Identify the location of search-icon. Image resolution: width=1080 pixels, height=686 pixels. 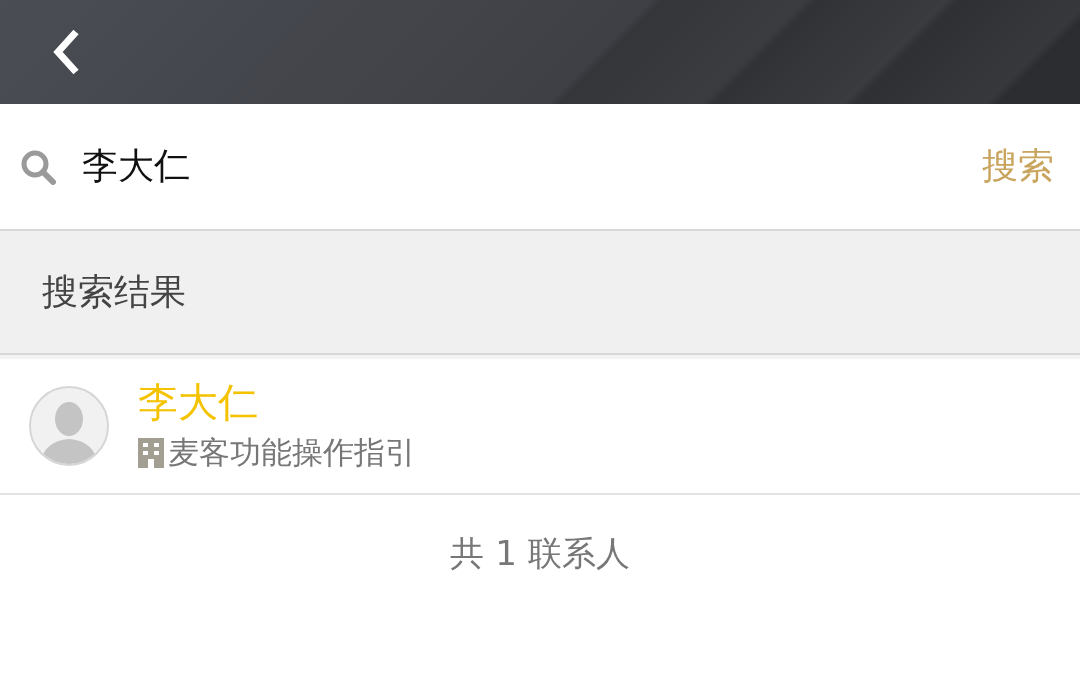
(38, 166).